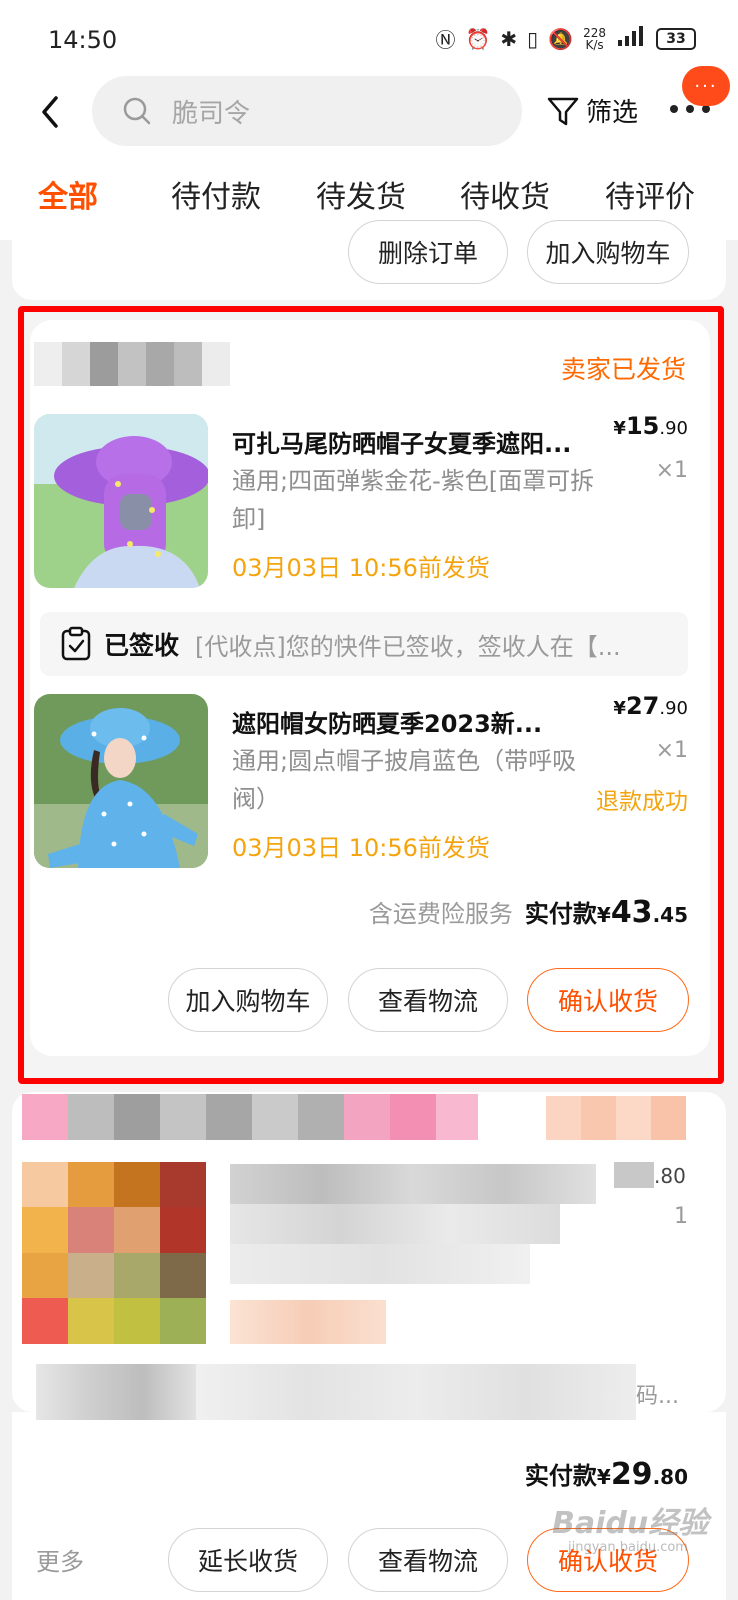 The height and width of the screenshot is (1600, 738). Describe the element at coordinates (142, 645) in the screenshot. I see `logistics-status-label: 已签收` at that location.